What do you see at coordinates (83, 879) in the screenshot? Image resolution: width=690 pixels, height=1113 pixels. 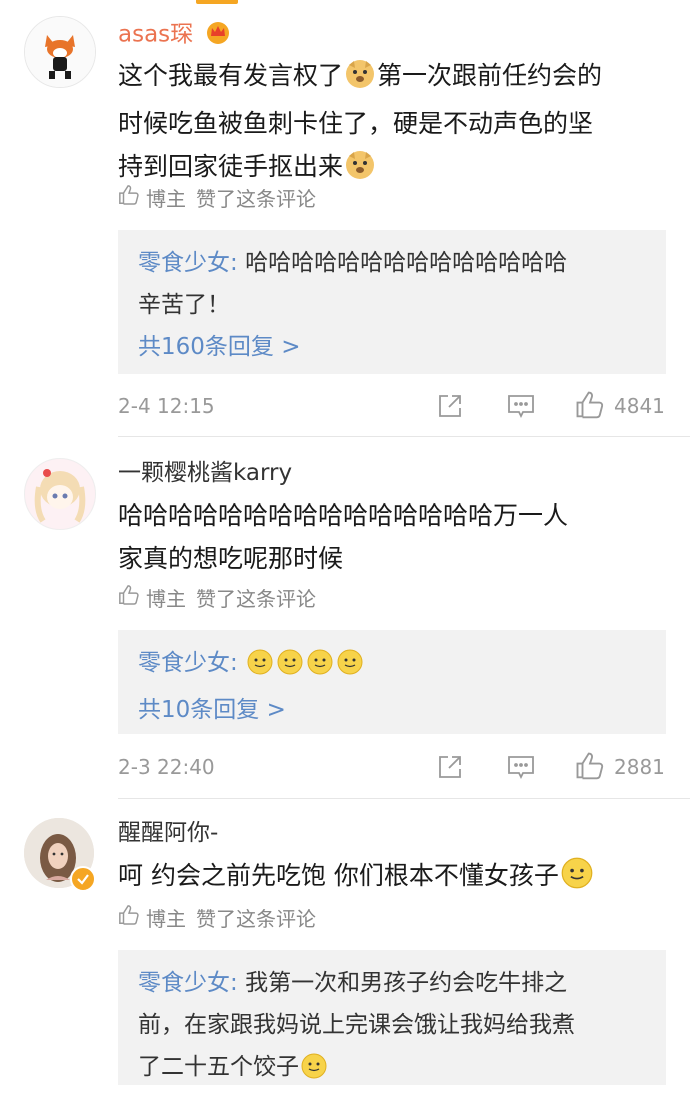 I see `verified-badge-icon` at bounding box center [83, 879].